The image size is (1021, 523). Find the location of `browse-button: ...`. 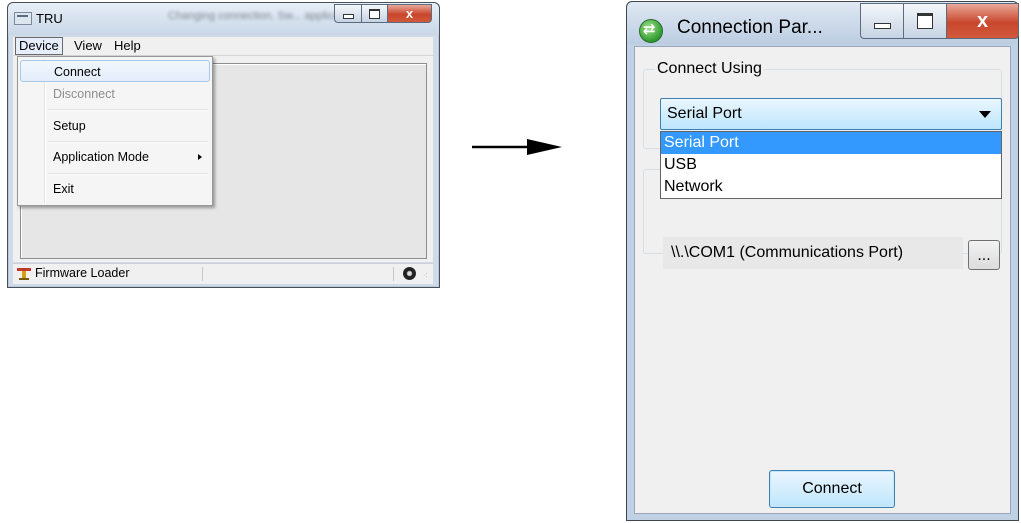

browse-button: ... is located at coordinates (984, 255).